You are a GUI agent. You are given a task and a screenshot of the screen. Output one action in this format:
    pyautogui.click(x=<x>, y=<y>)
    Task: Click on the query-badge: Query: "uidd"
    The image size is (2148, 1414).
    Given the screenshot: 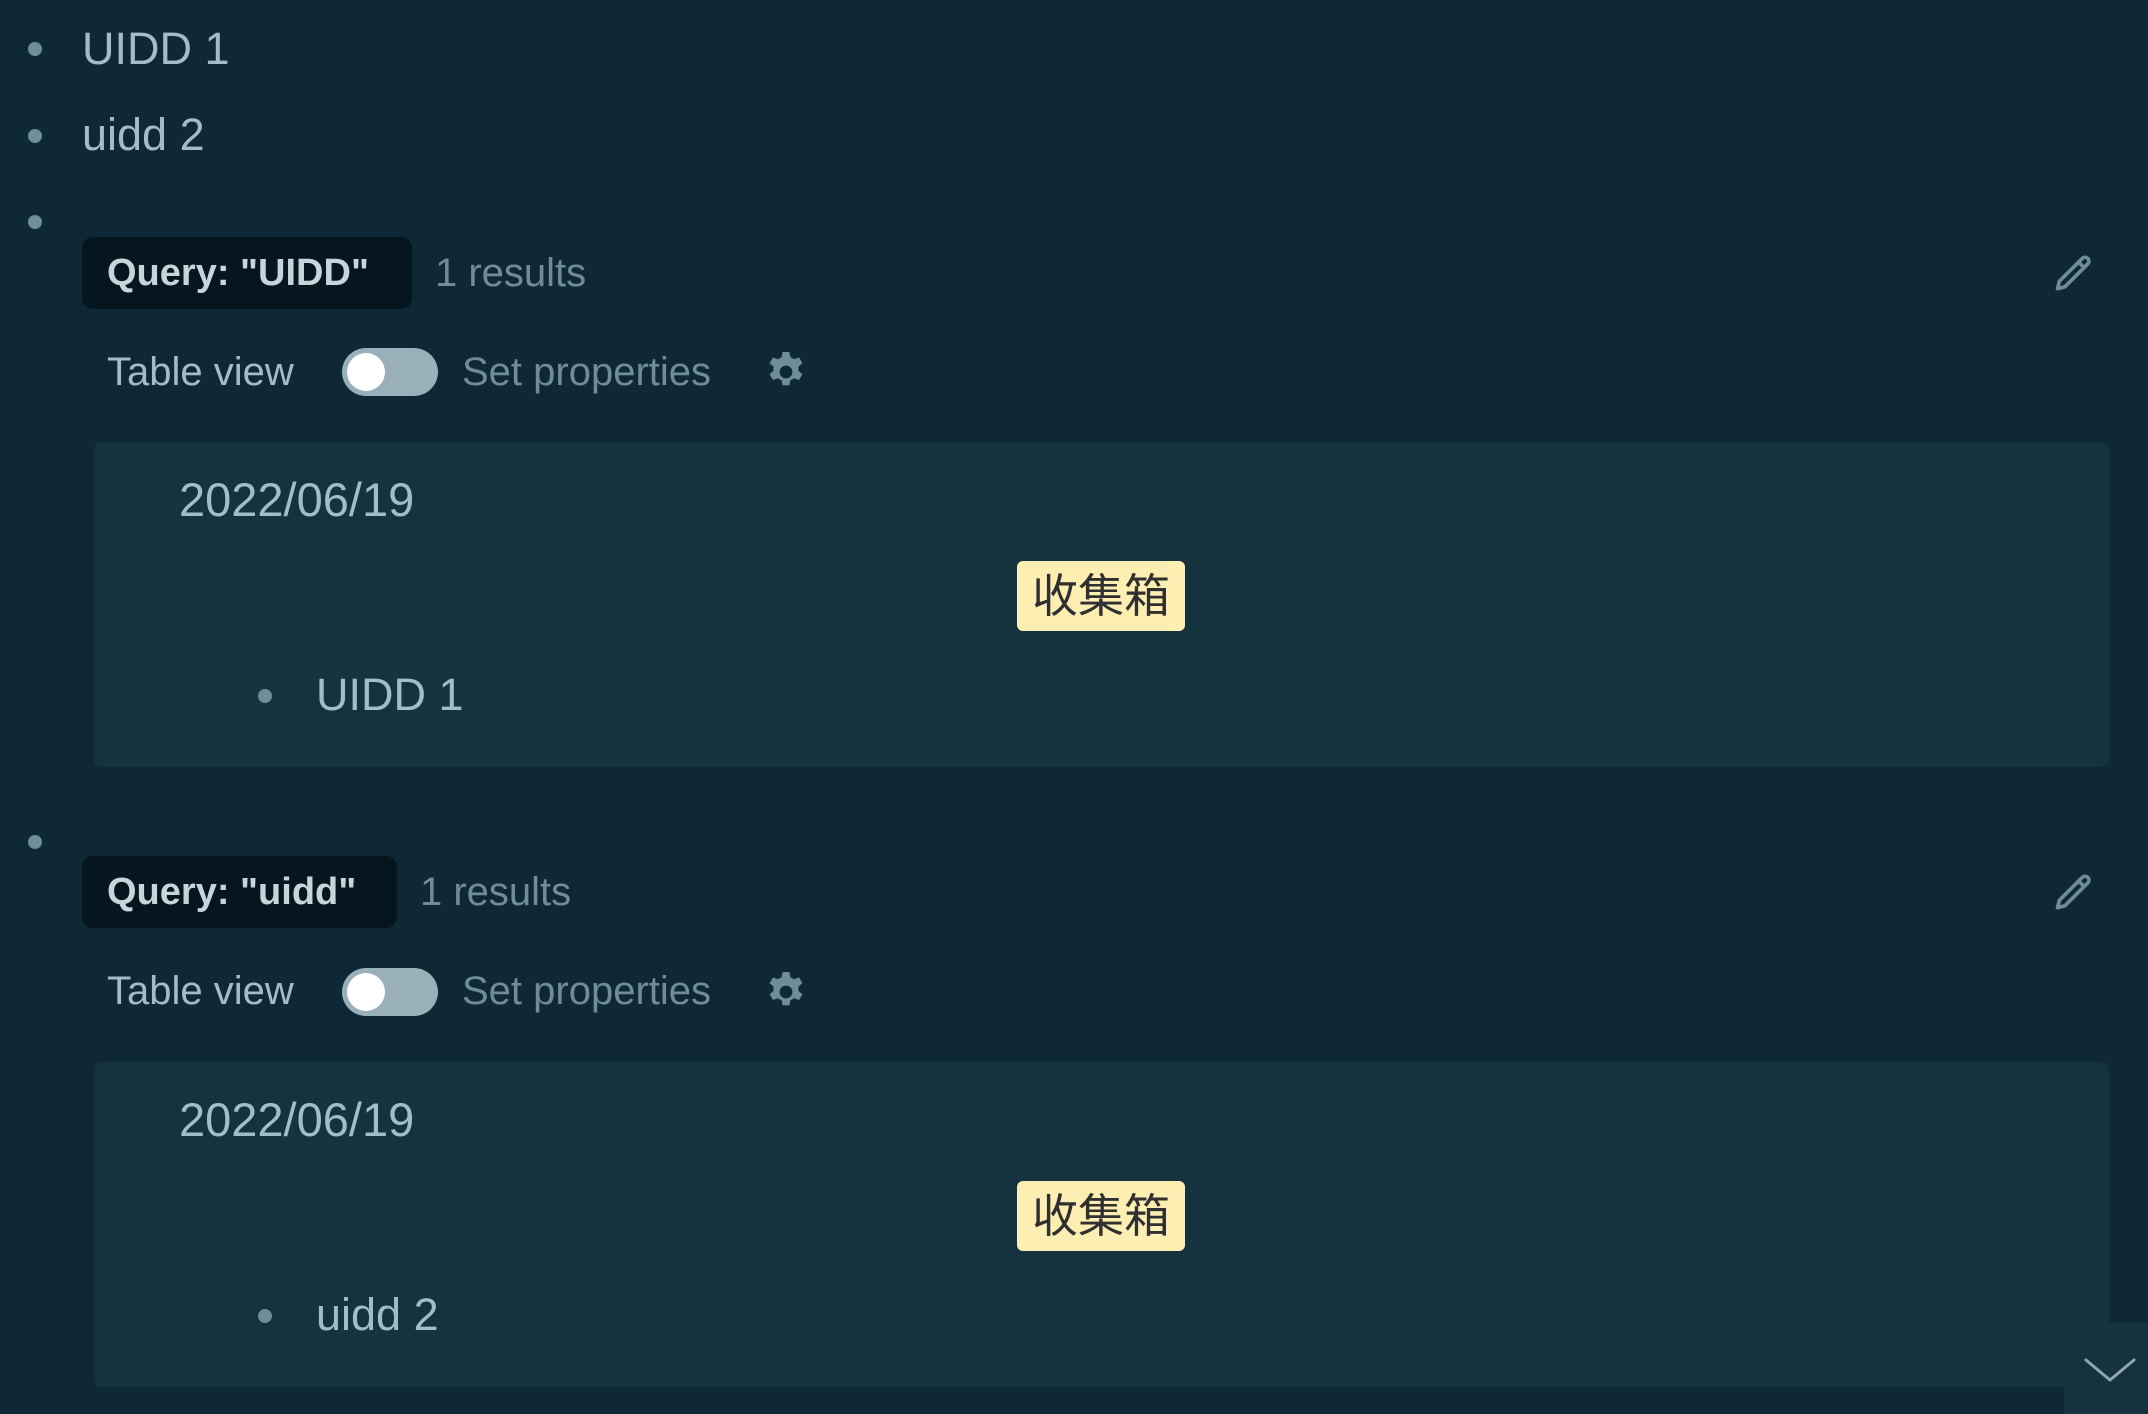 What is the action you would take?
    pyautogui.click(x=239, y=892)
    